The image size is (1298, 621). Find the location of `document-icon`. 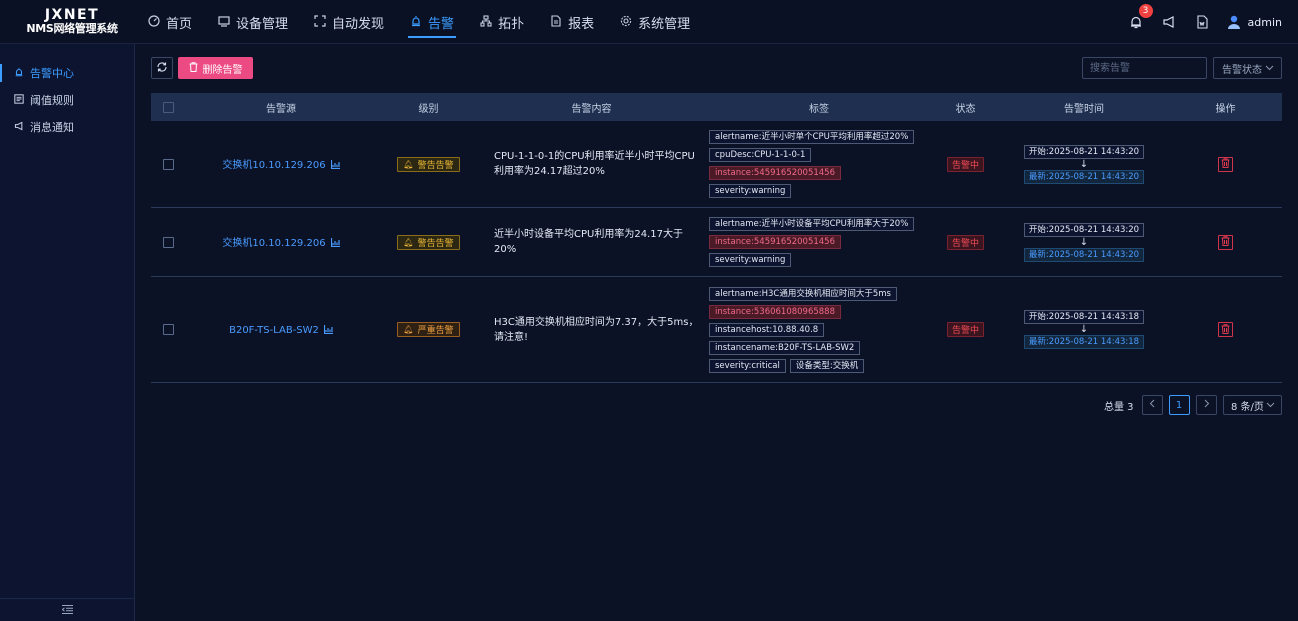

document-icon is located at coordinates (1202, 22).